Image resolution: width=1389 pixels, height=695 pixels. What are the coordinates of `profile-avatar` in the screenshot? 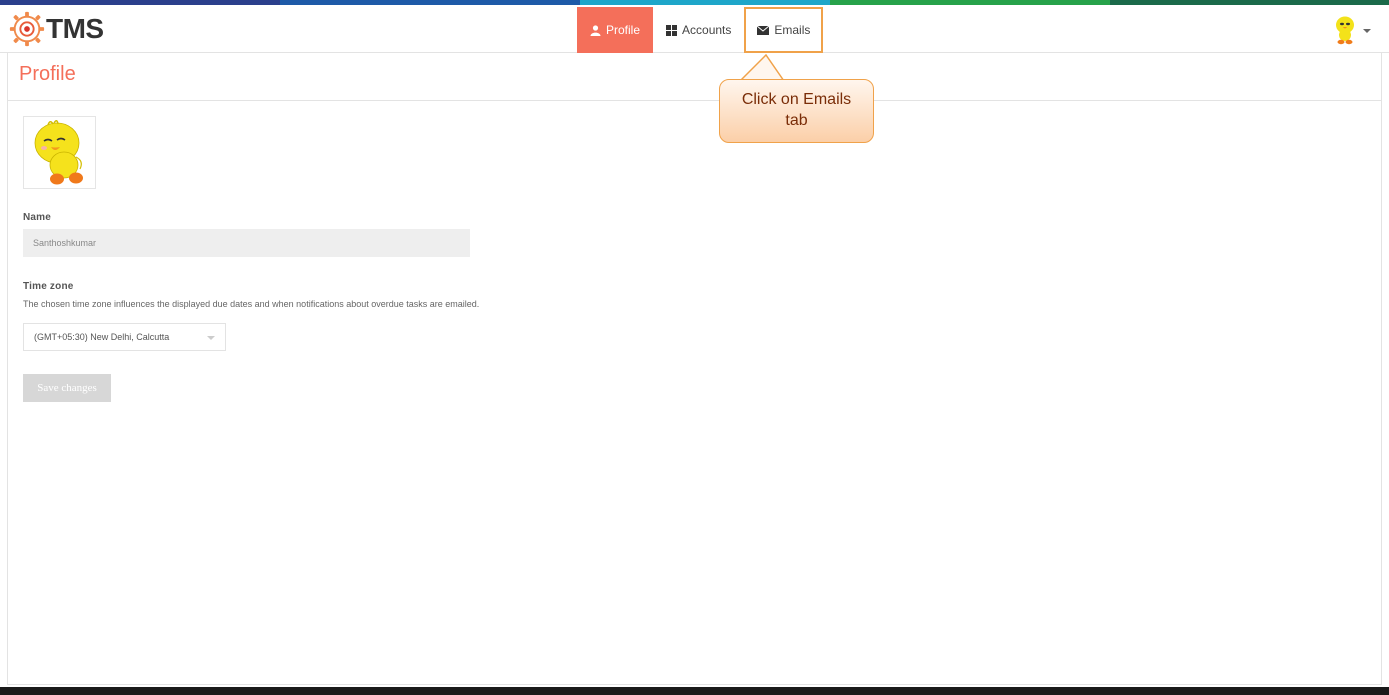 It's located at (59, 152).